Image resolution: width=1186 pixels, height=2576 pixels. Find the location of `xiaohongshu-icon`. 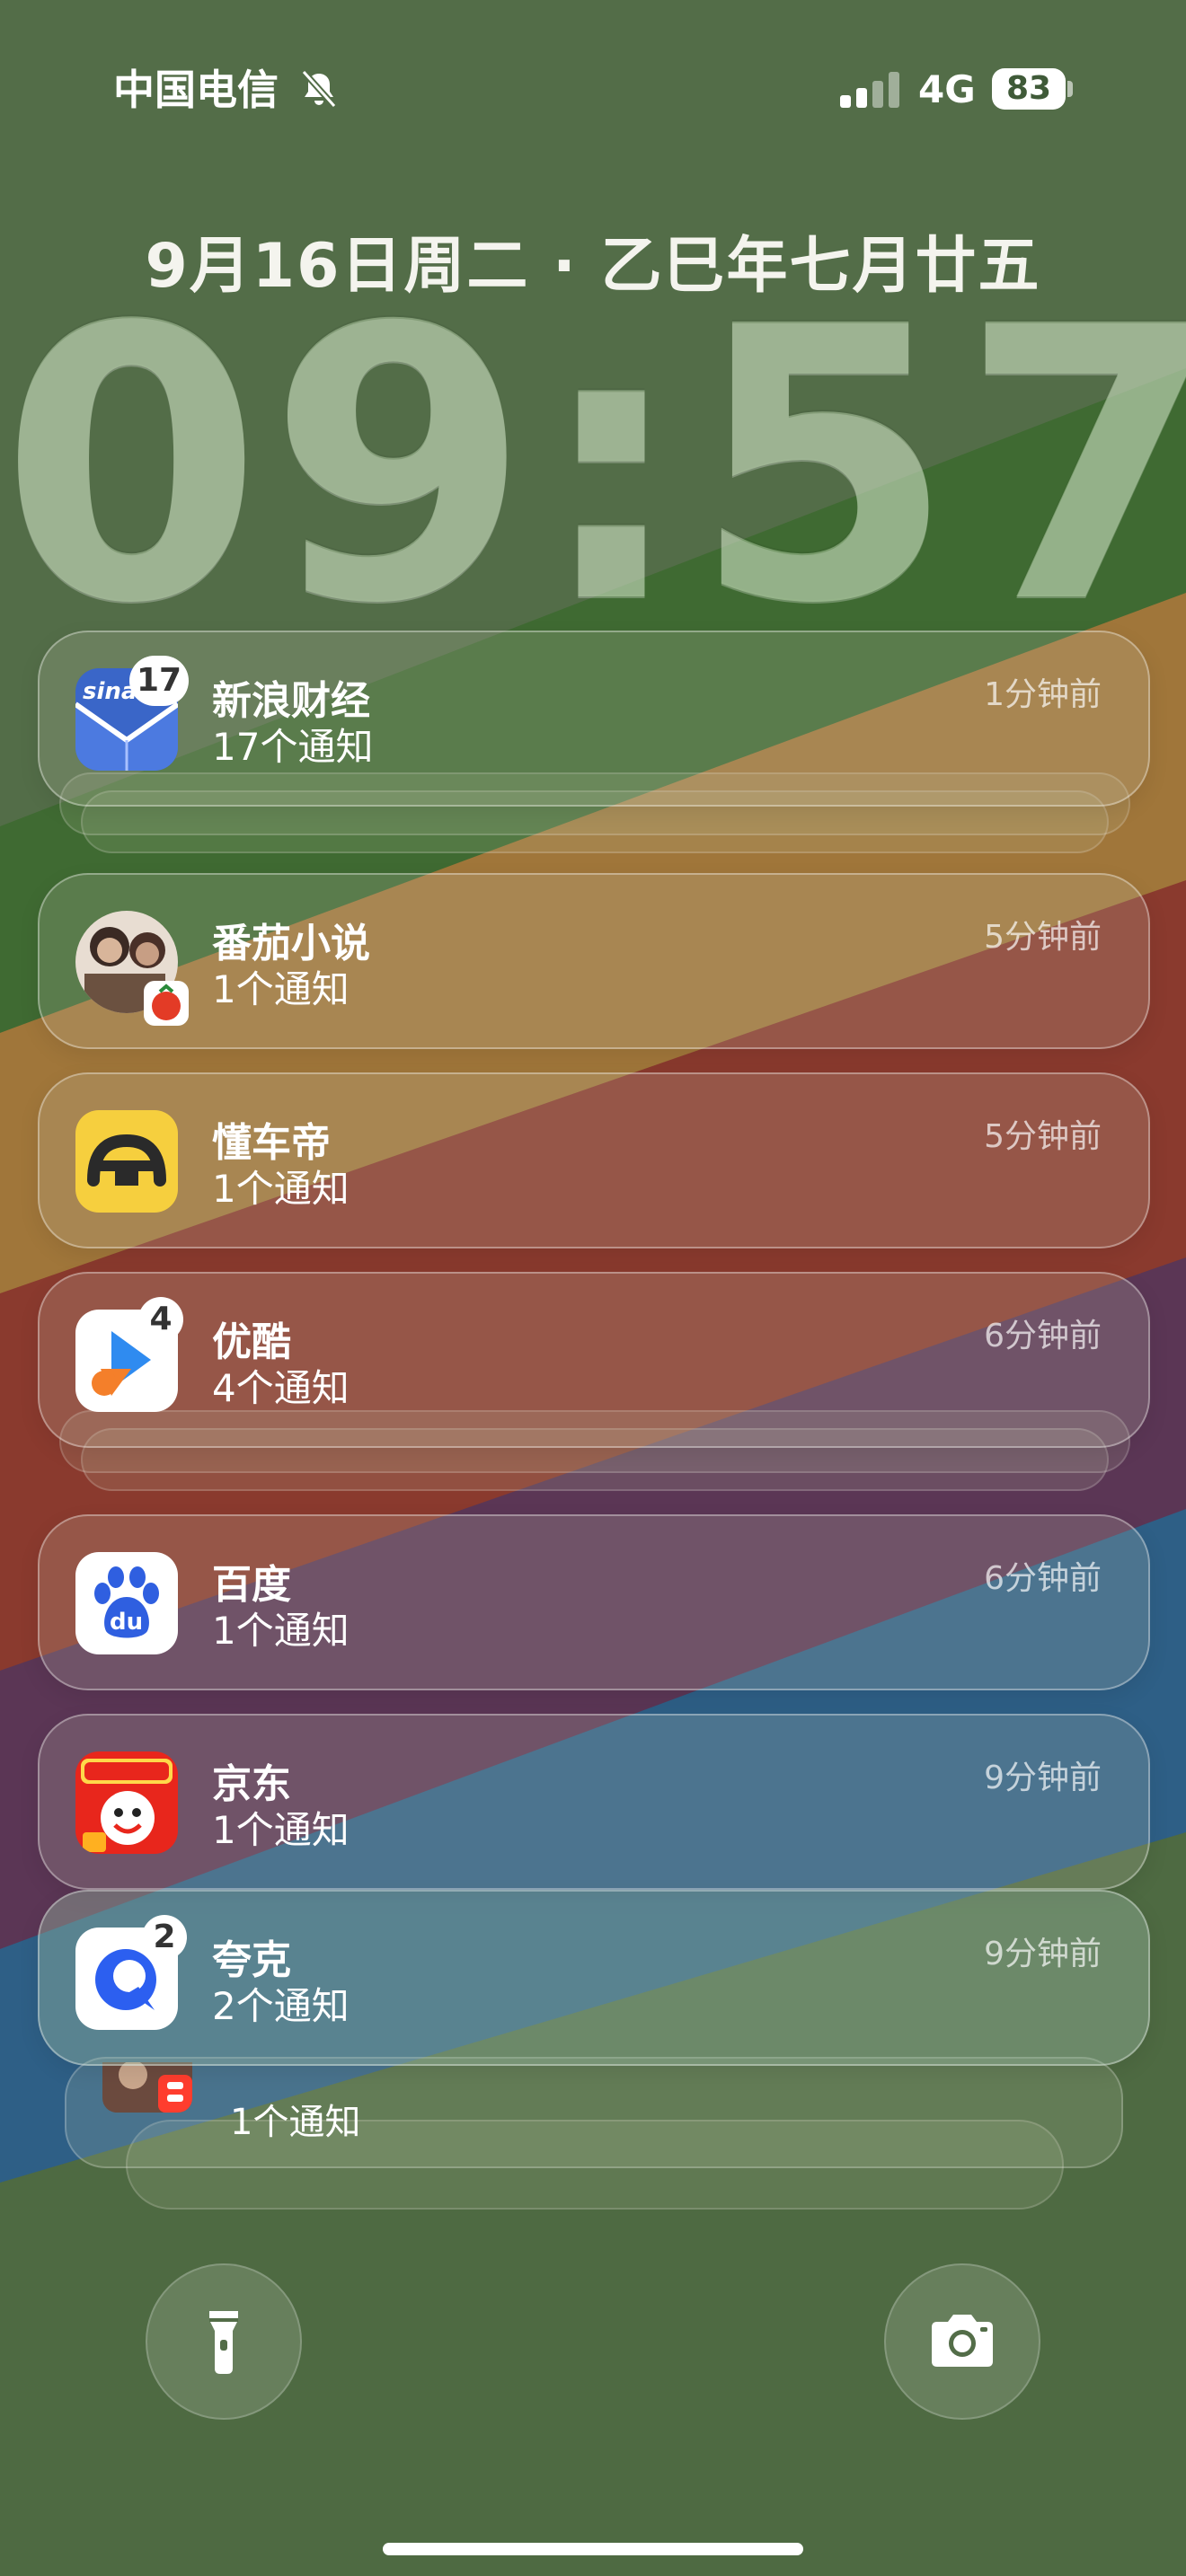

xiaohongshu-icon is located at coordinates (147, 2087).